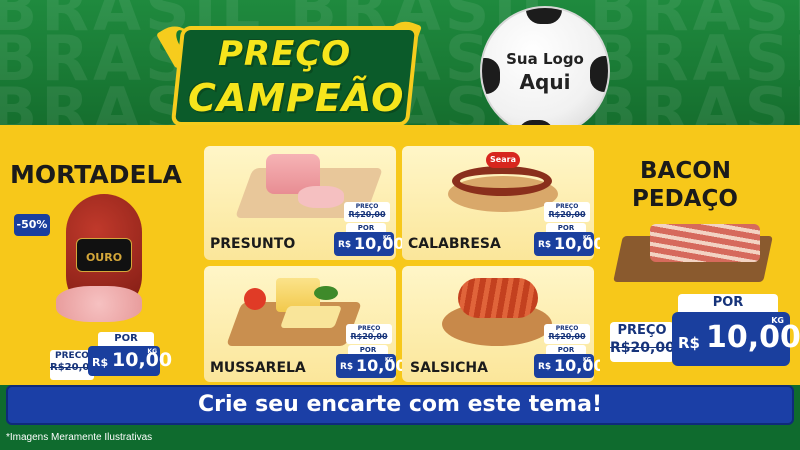  Describe the element at coordinates (253, 244) in the screenshot. I see `product-name: PRESUNTO` at that location.